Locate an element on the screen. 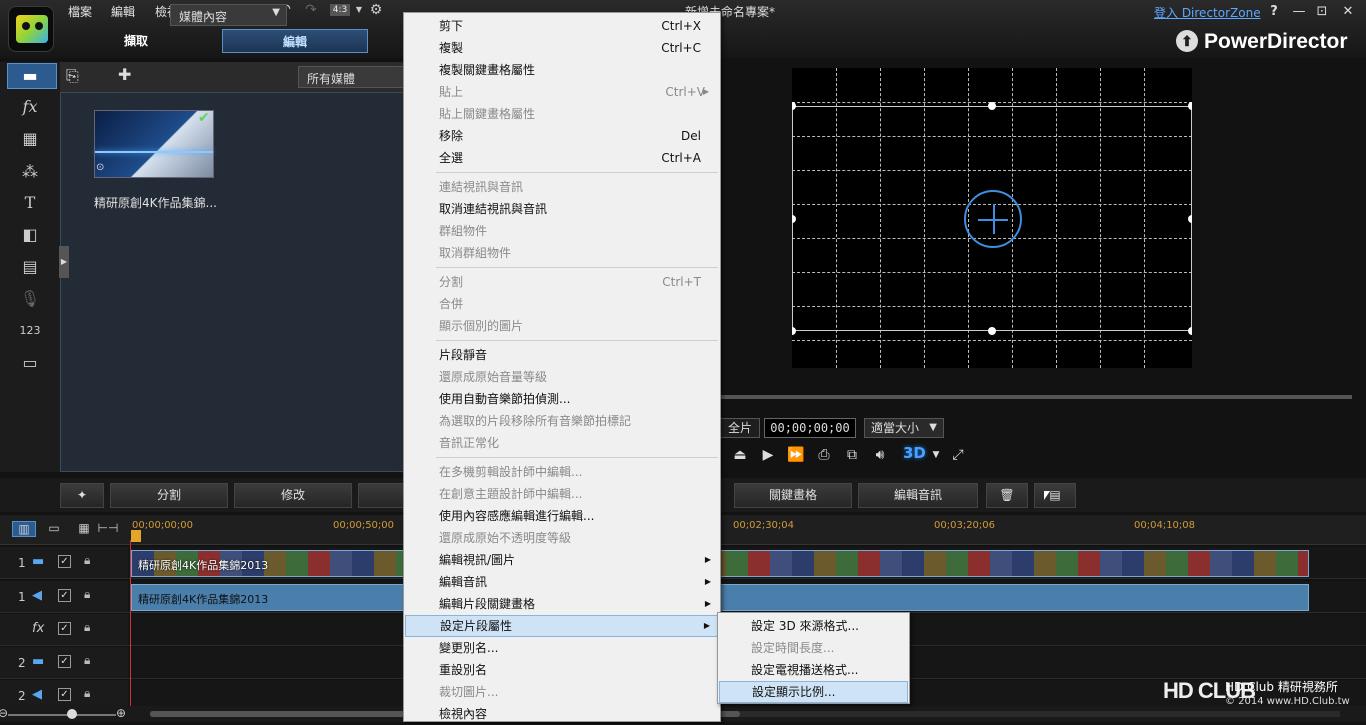 The width and height of the screenshot is (1366, 725). media-thumbnail is located at coordinates (154, 144).